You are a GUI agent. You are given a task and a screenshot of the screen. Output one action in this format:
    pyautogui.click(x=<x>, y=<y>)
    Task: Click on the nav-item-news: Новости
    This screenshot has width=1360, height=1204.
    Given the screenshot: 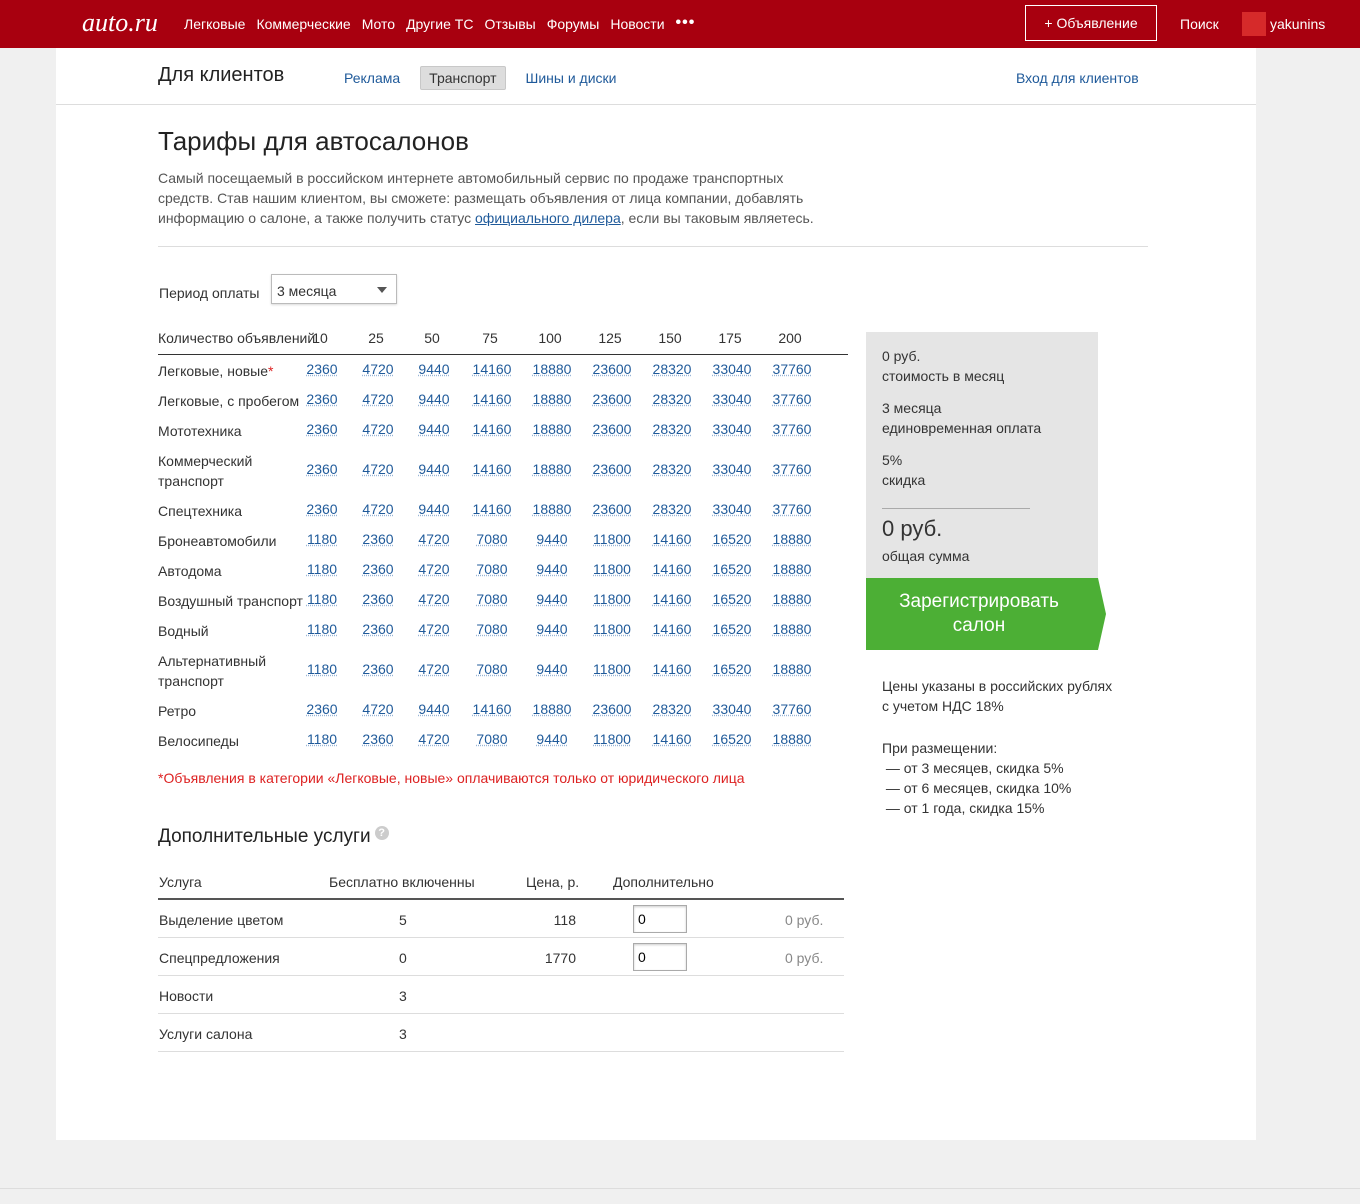 What is the action you would take?
    pyautogui.click(x=637, y=24)
    